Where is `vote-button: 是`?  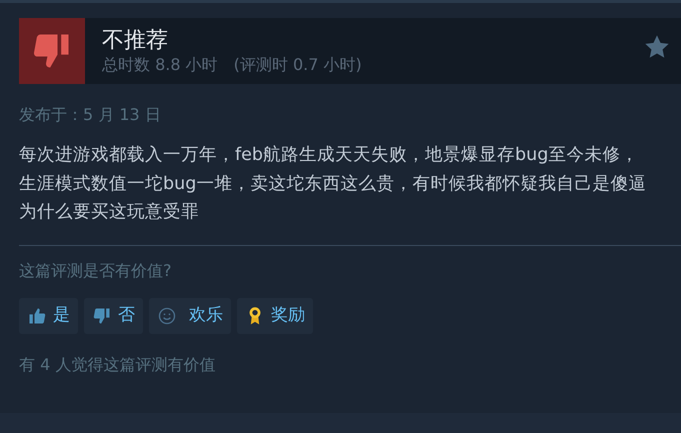
vote-button: 是 is located at coordinates (48, 316).